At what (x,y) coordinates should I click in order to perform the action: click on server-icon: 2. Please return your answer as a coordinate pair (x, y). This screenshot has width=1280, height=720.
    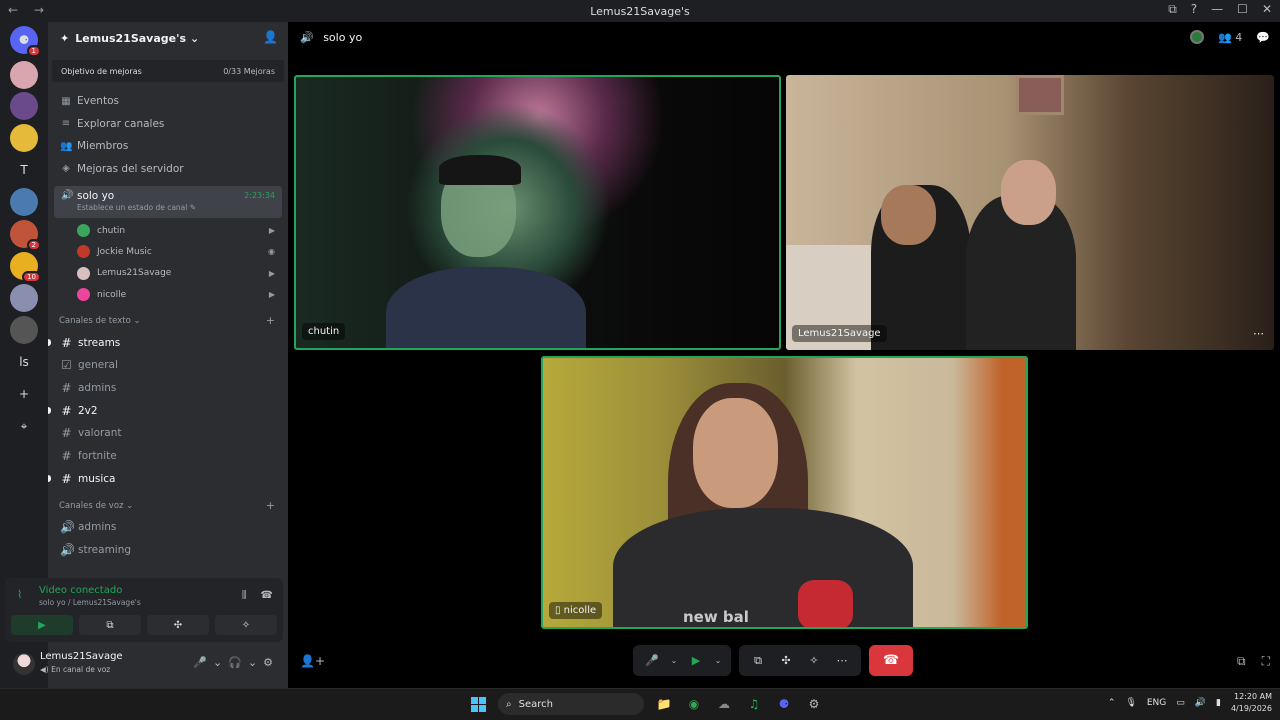
    Looking at the image, I should click on (25, 235).